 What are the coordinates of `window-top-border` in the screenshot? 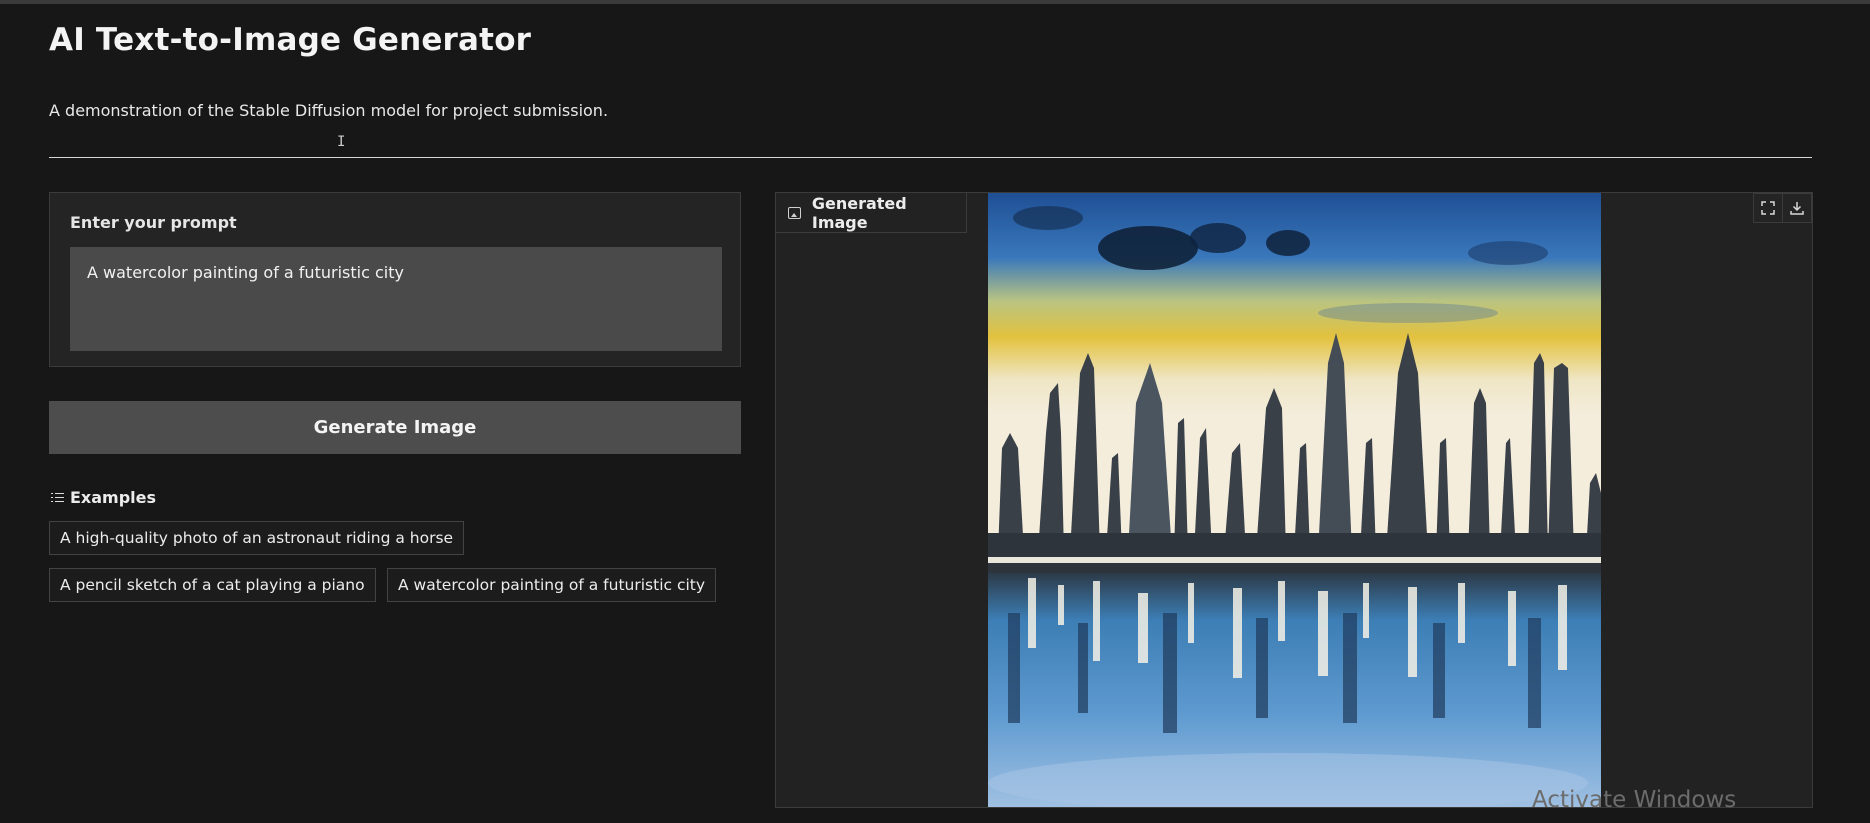 It's located at (935, 2).